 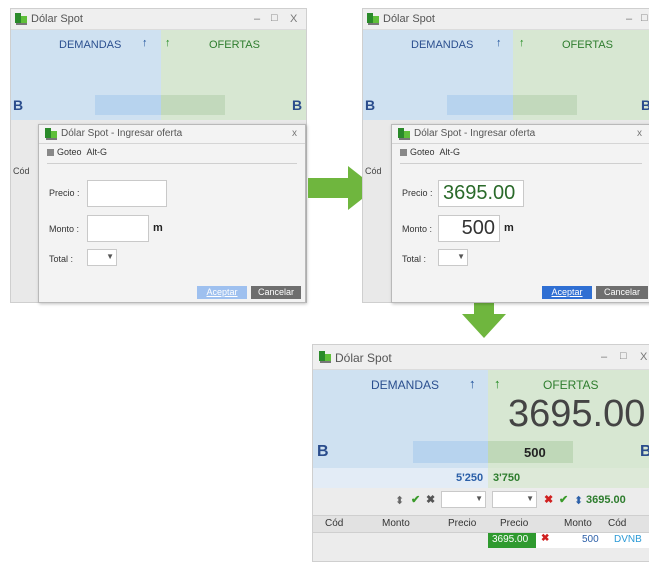 What do you see at coordinates (521, 163) in the screenshot?
I see `divider` at bounding box center [521, 163].